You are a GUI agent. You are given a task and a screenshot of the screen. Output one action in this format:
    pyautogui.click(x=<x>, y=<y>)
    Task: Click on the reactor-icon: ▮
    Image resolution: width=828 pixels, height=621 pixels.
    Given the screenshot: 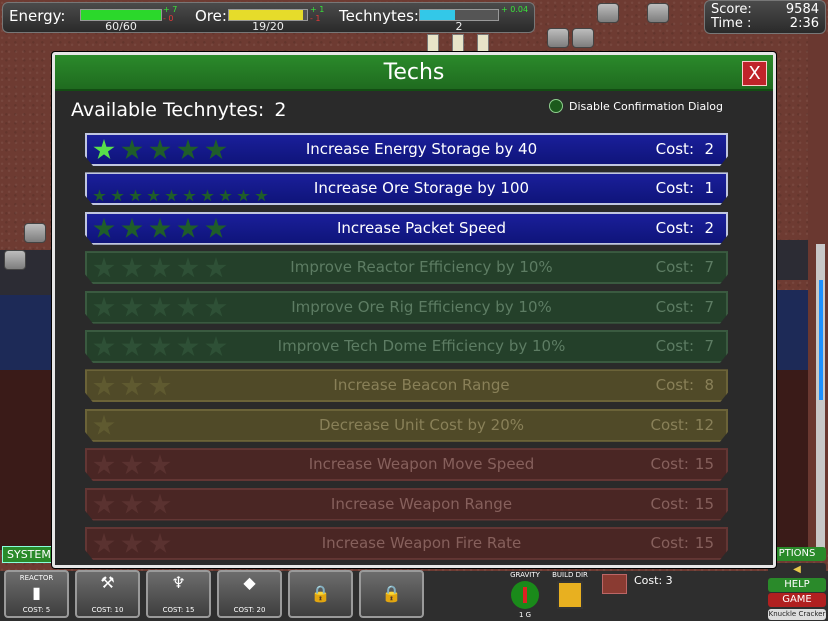 What is the action you would take?
    pyautogui.click(x=36, y=592)
    